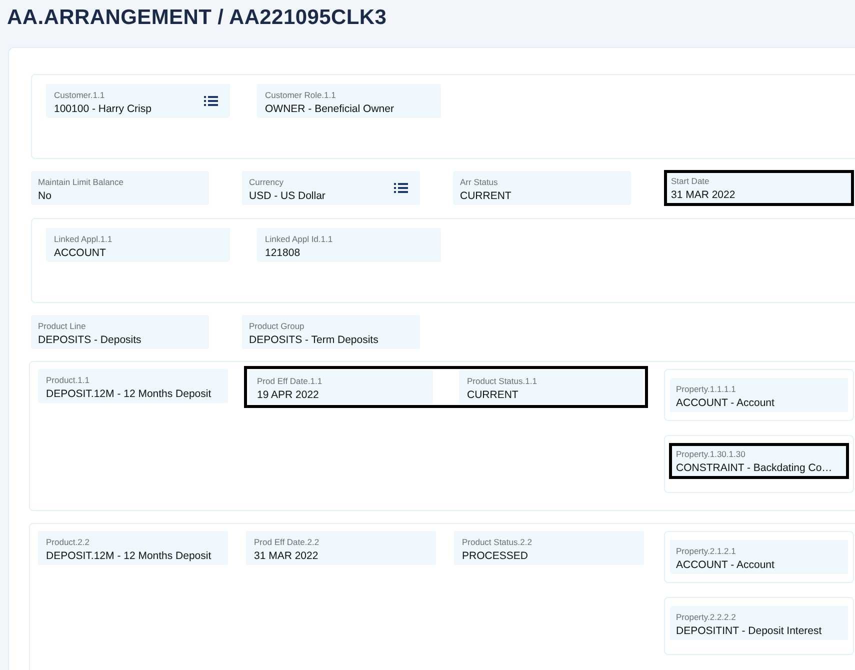 The image size is (855, 670). What do you see at coordinates (497, 542) in the screenshot?
I see `field-label: Product Status.2.2` at bounding box center [497, 542].